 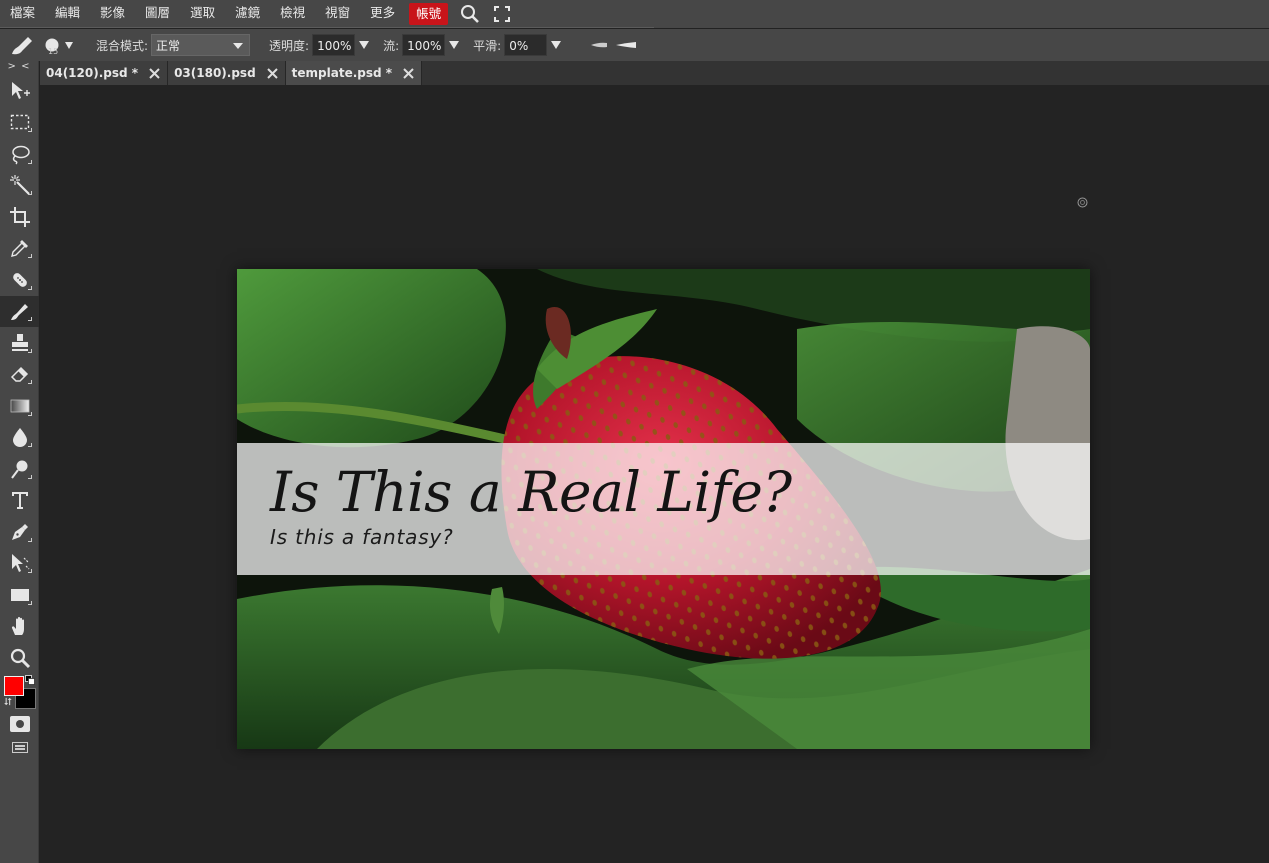 I want to click on screen-mode-icon, so click(x=20, y=747).